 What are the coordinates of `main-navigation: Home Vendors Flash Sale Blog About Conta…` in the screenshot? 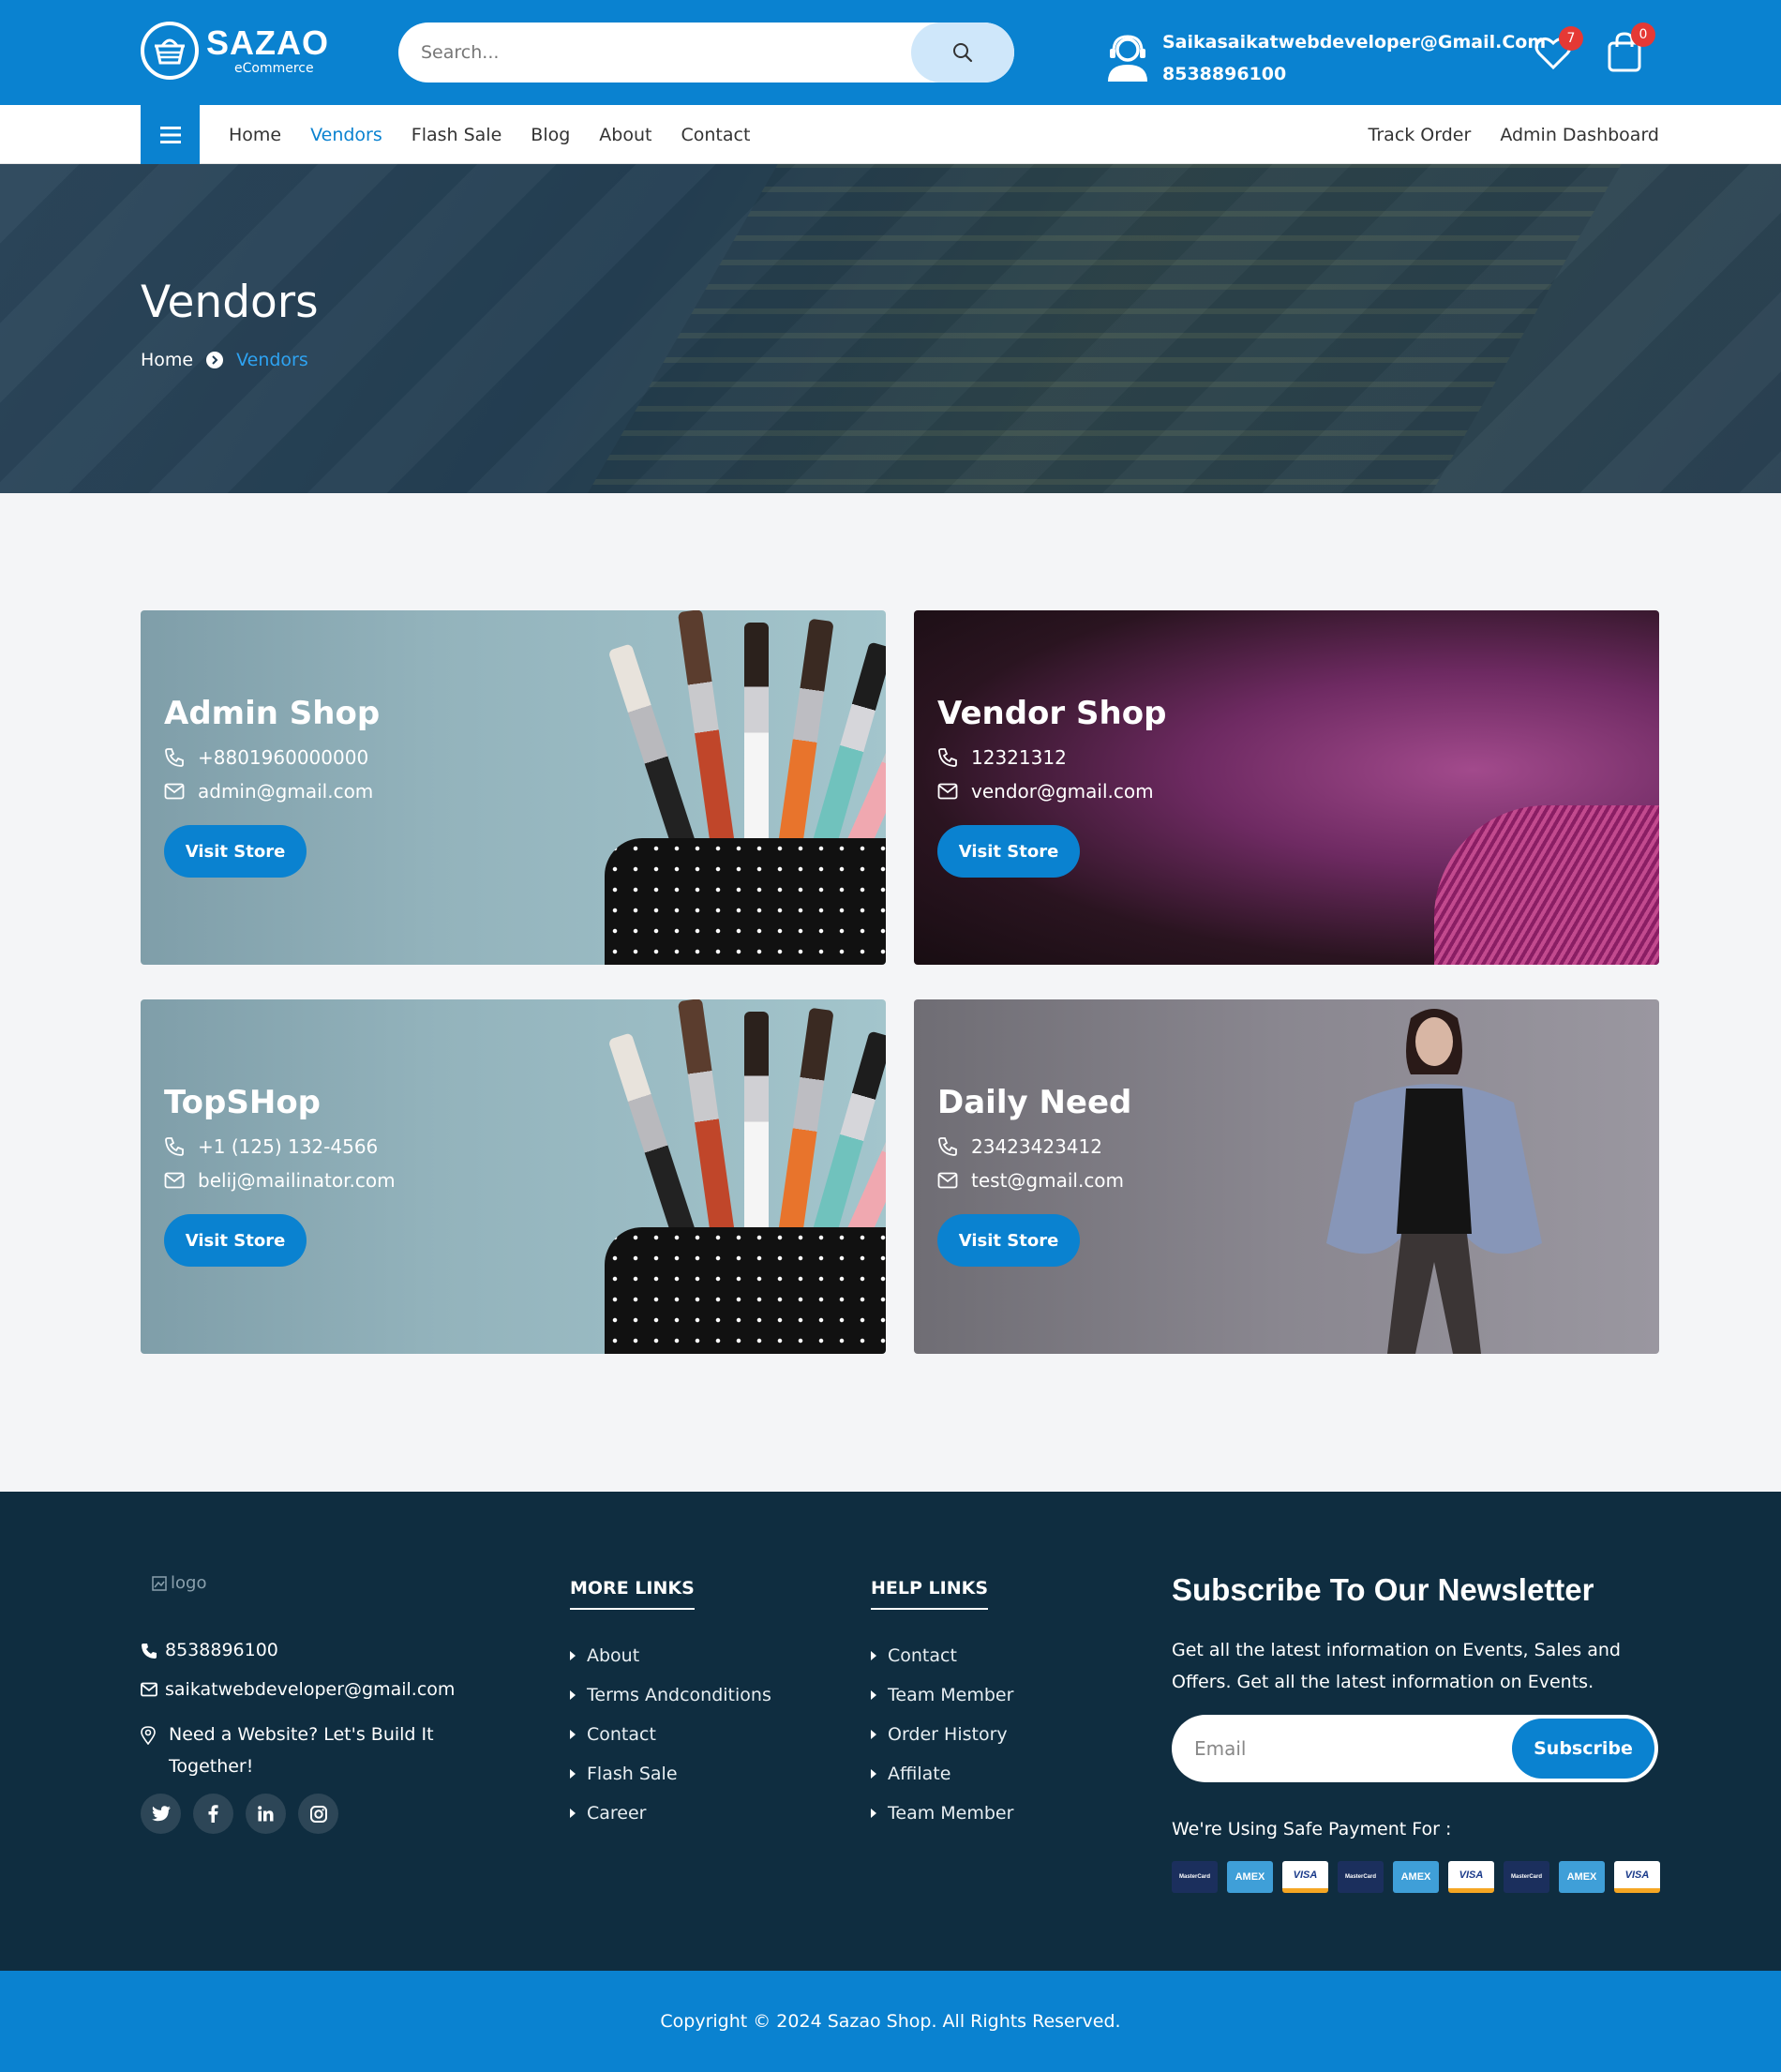 It's located at (890, 134).